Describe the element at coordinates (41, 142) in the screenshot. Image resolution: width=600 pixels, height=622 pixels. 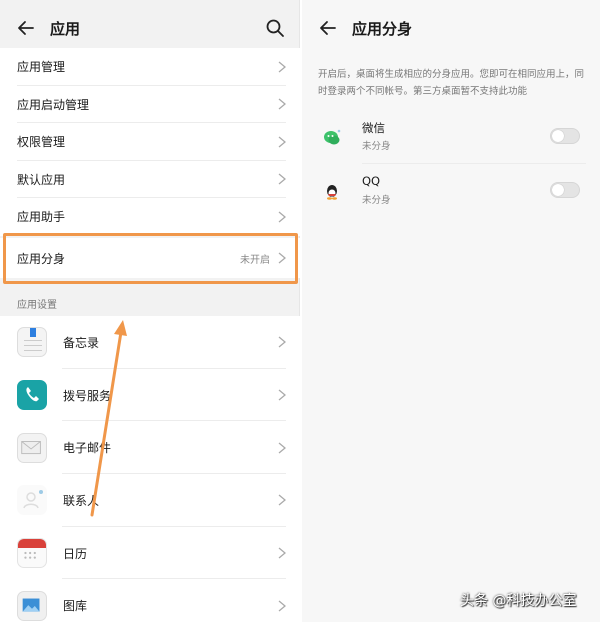
I see `menu-item-label: 权限管理` at that location.